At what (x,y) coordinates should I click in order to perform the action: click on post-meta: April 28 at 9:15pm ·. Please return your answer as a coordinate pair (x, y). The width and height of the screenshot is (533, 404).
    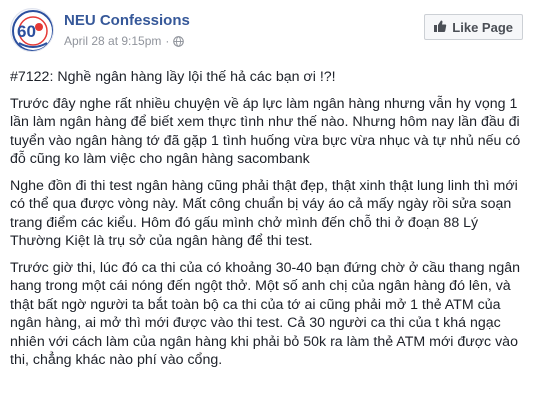
    Looking at the image, I should click on (124, 41).